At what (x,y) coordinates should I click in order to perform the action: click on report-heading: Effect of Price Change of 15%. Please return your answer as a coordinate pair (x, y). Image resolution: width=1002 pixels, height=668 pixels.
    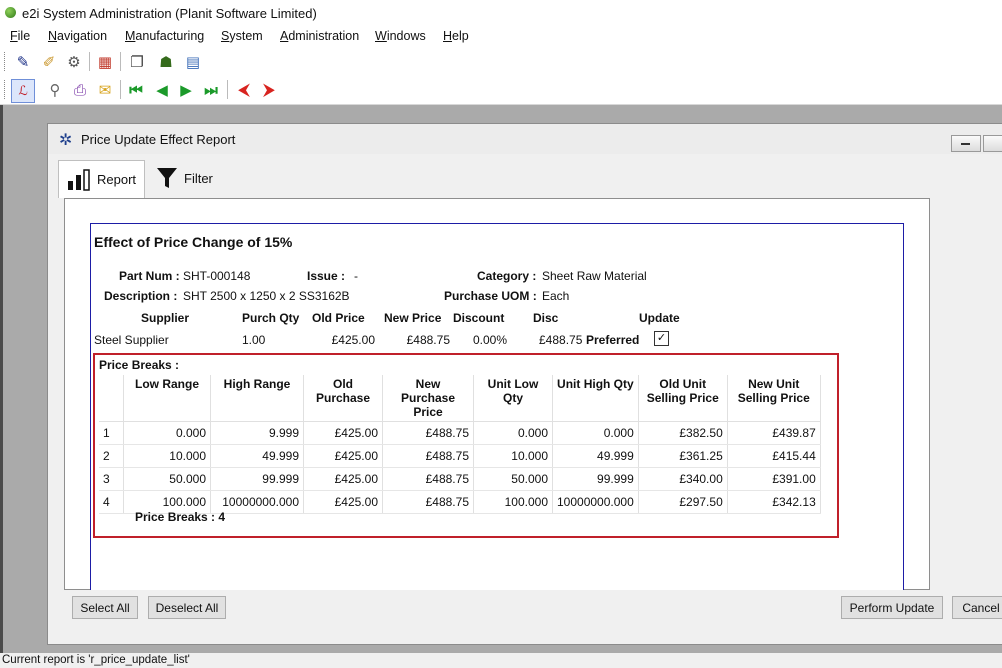
    Looking at the image, I should click on (193, 242).